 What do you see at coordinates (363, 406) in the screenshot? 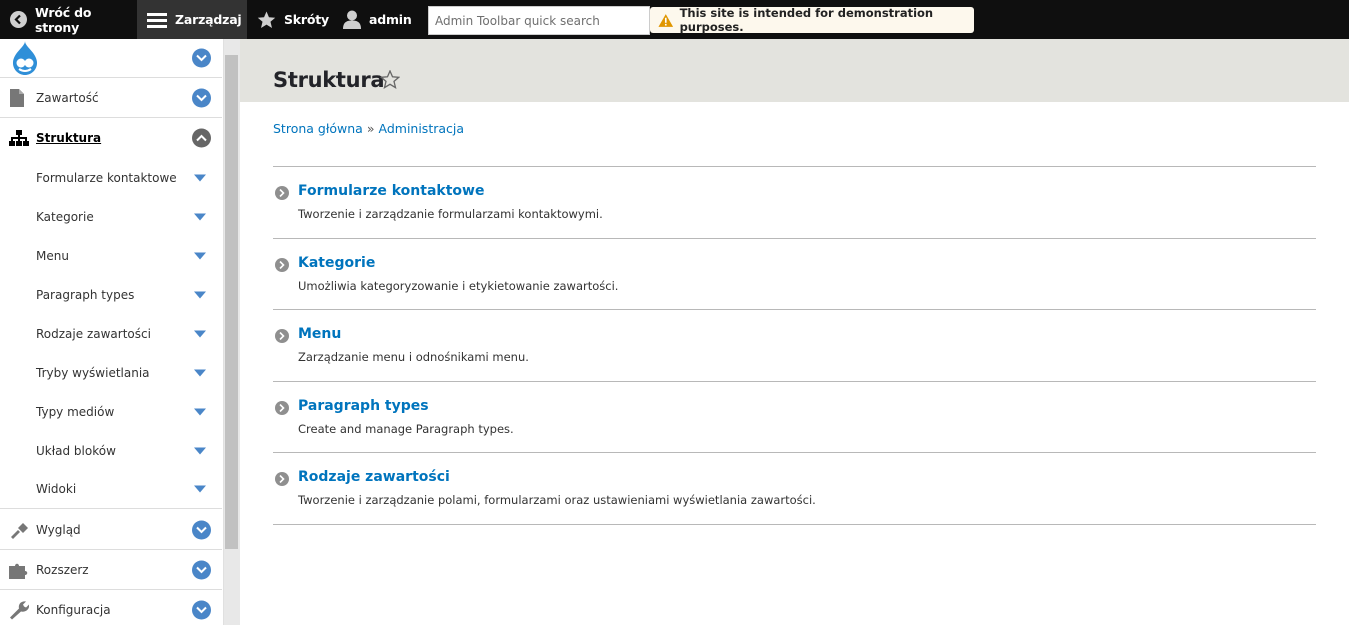
I see `entry-title-link: Paragraph types` at bounding box center [363, 406].